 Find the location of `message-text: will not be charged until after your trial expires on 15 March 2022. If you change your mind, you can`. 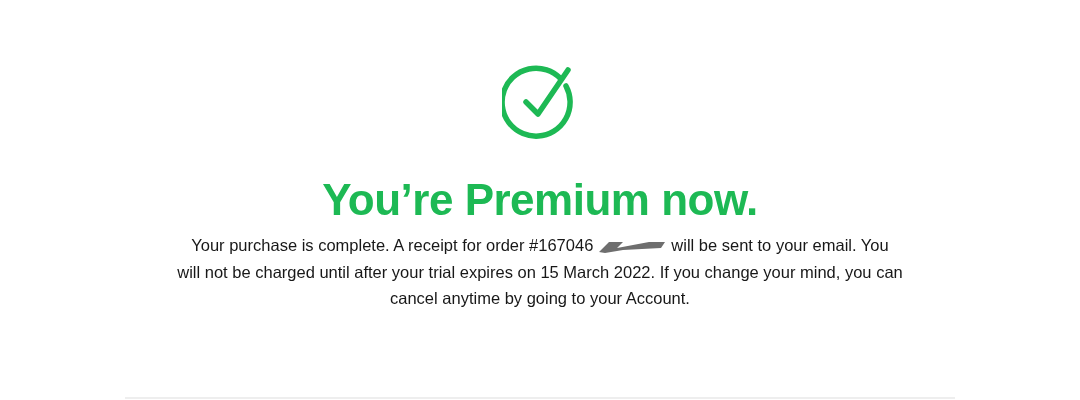

message-text: will not be charged until after your trial expires on 15 March 2022. If you change your mind, you can is located at coordinates (540, 272).